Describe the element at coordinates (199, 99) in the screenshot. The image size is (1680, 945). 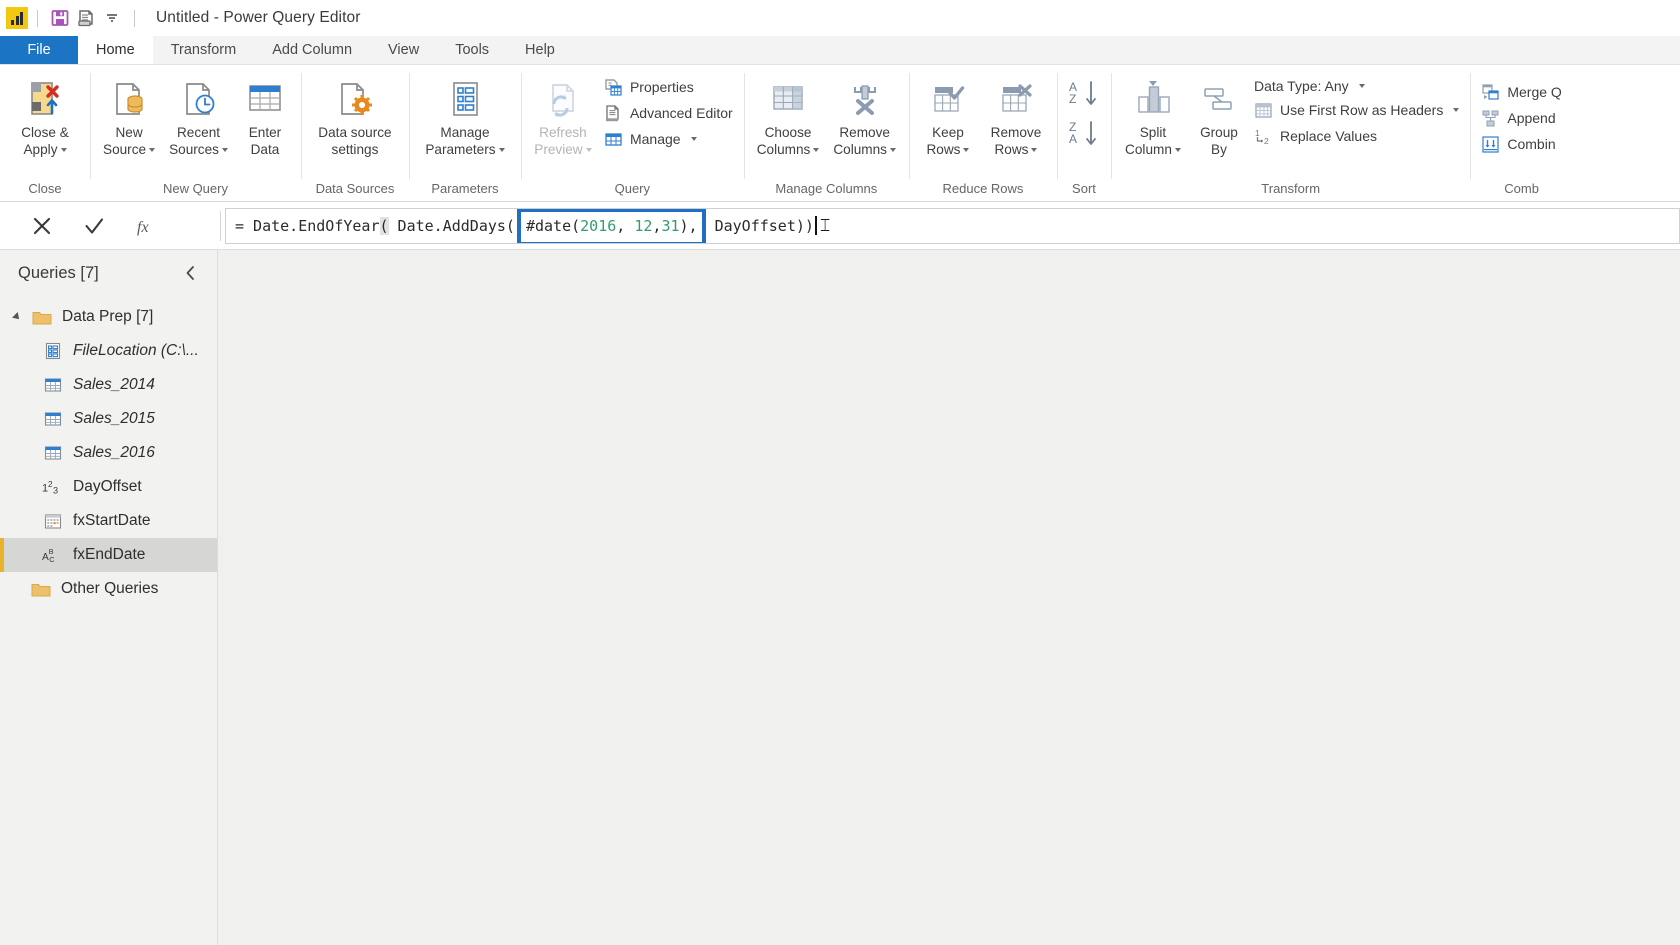
I see `recent-sources-icon` at that location.